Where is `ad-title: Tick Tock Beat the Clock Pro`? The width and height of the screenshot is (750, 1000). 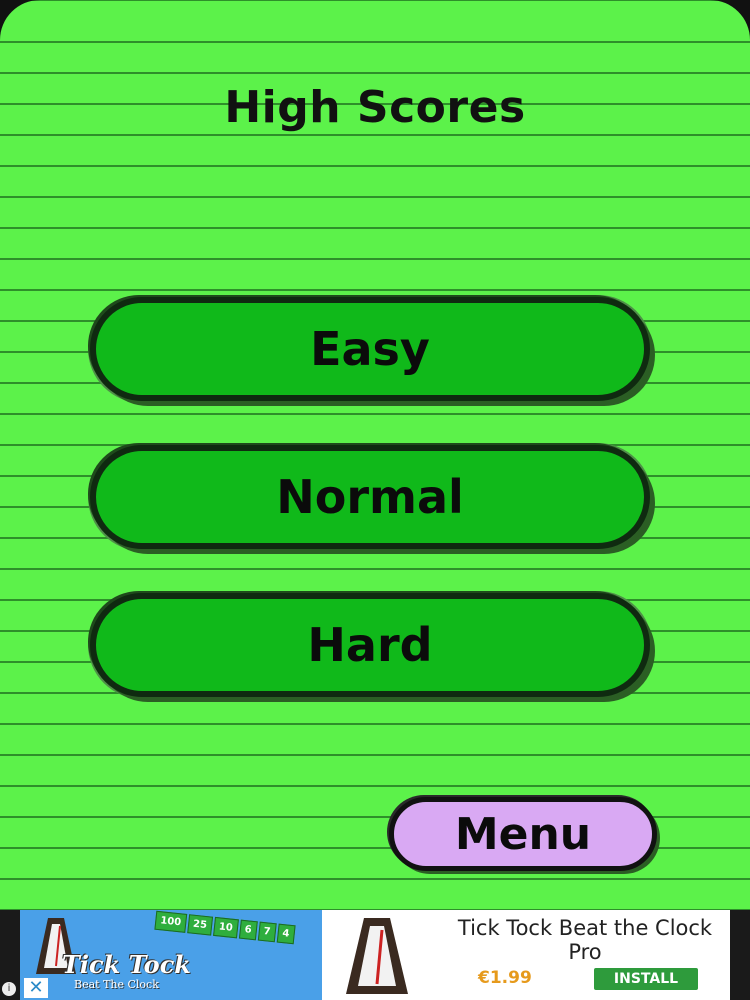 ad-title: Tick Tock Beat the Clock Pro is located at coordinates (585, 940).